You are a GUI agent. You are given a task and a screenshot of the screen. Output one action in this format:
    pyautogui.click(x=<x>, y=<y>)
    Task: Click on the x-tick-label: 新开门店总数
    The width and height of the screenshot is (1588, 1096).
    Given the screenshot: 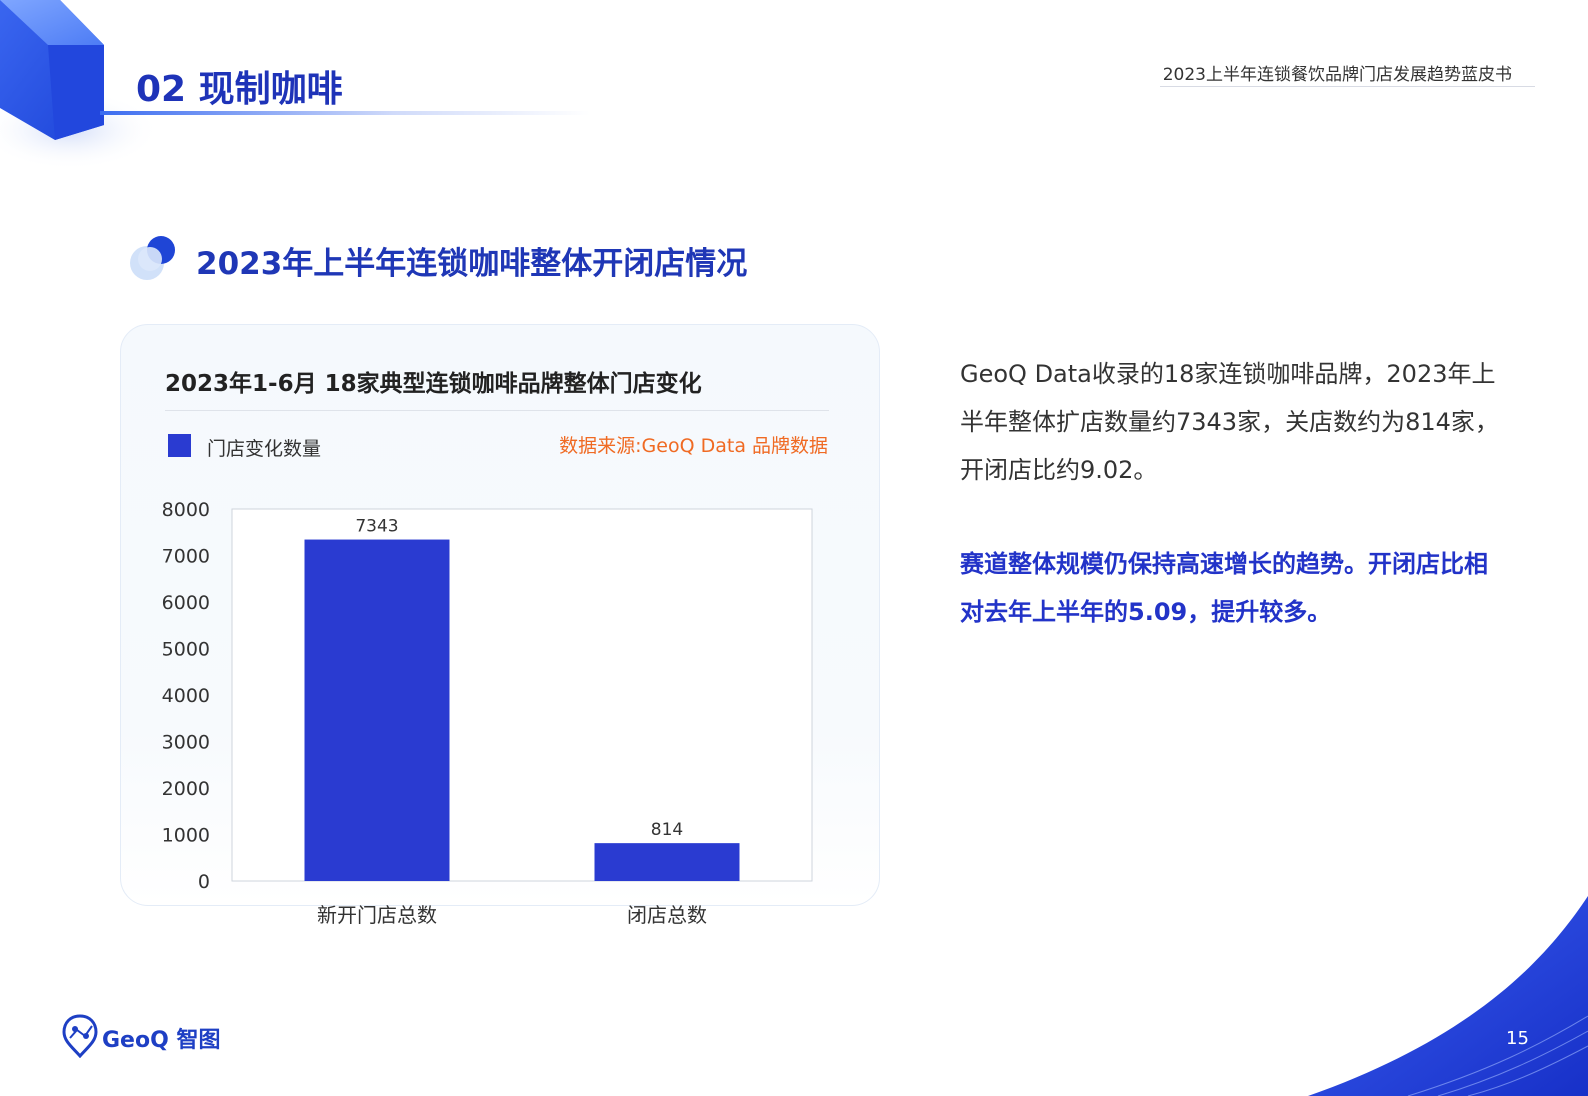 What is the action you would take?
    pyautogui.click(x=377, y=915)
    